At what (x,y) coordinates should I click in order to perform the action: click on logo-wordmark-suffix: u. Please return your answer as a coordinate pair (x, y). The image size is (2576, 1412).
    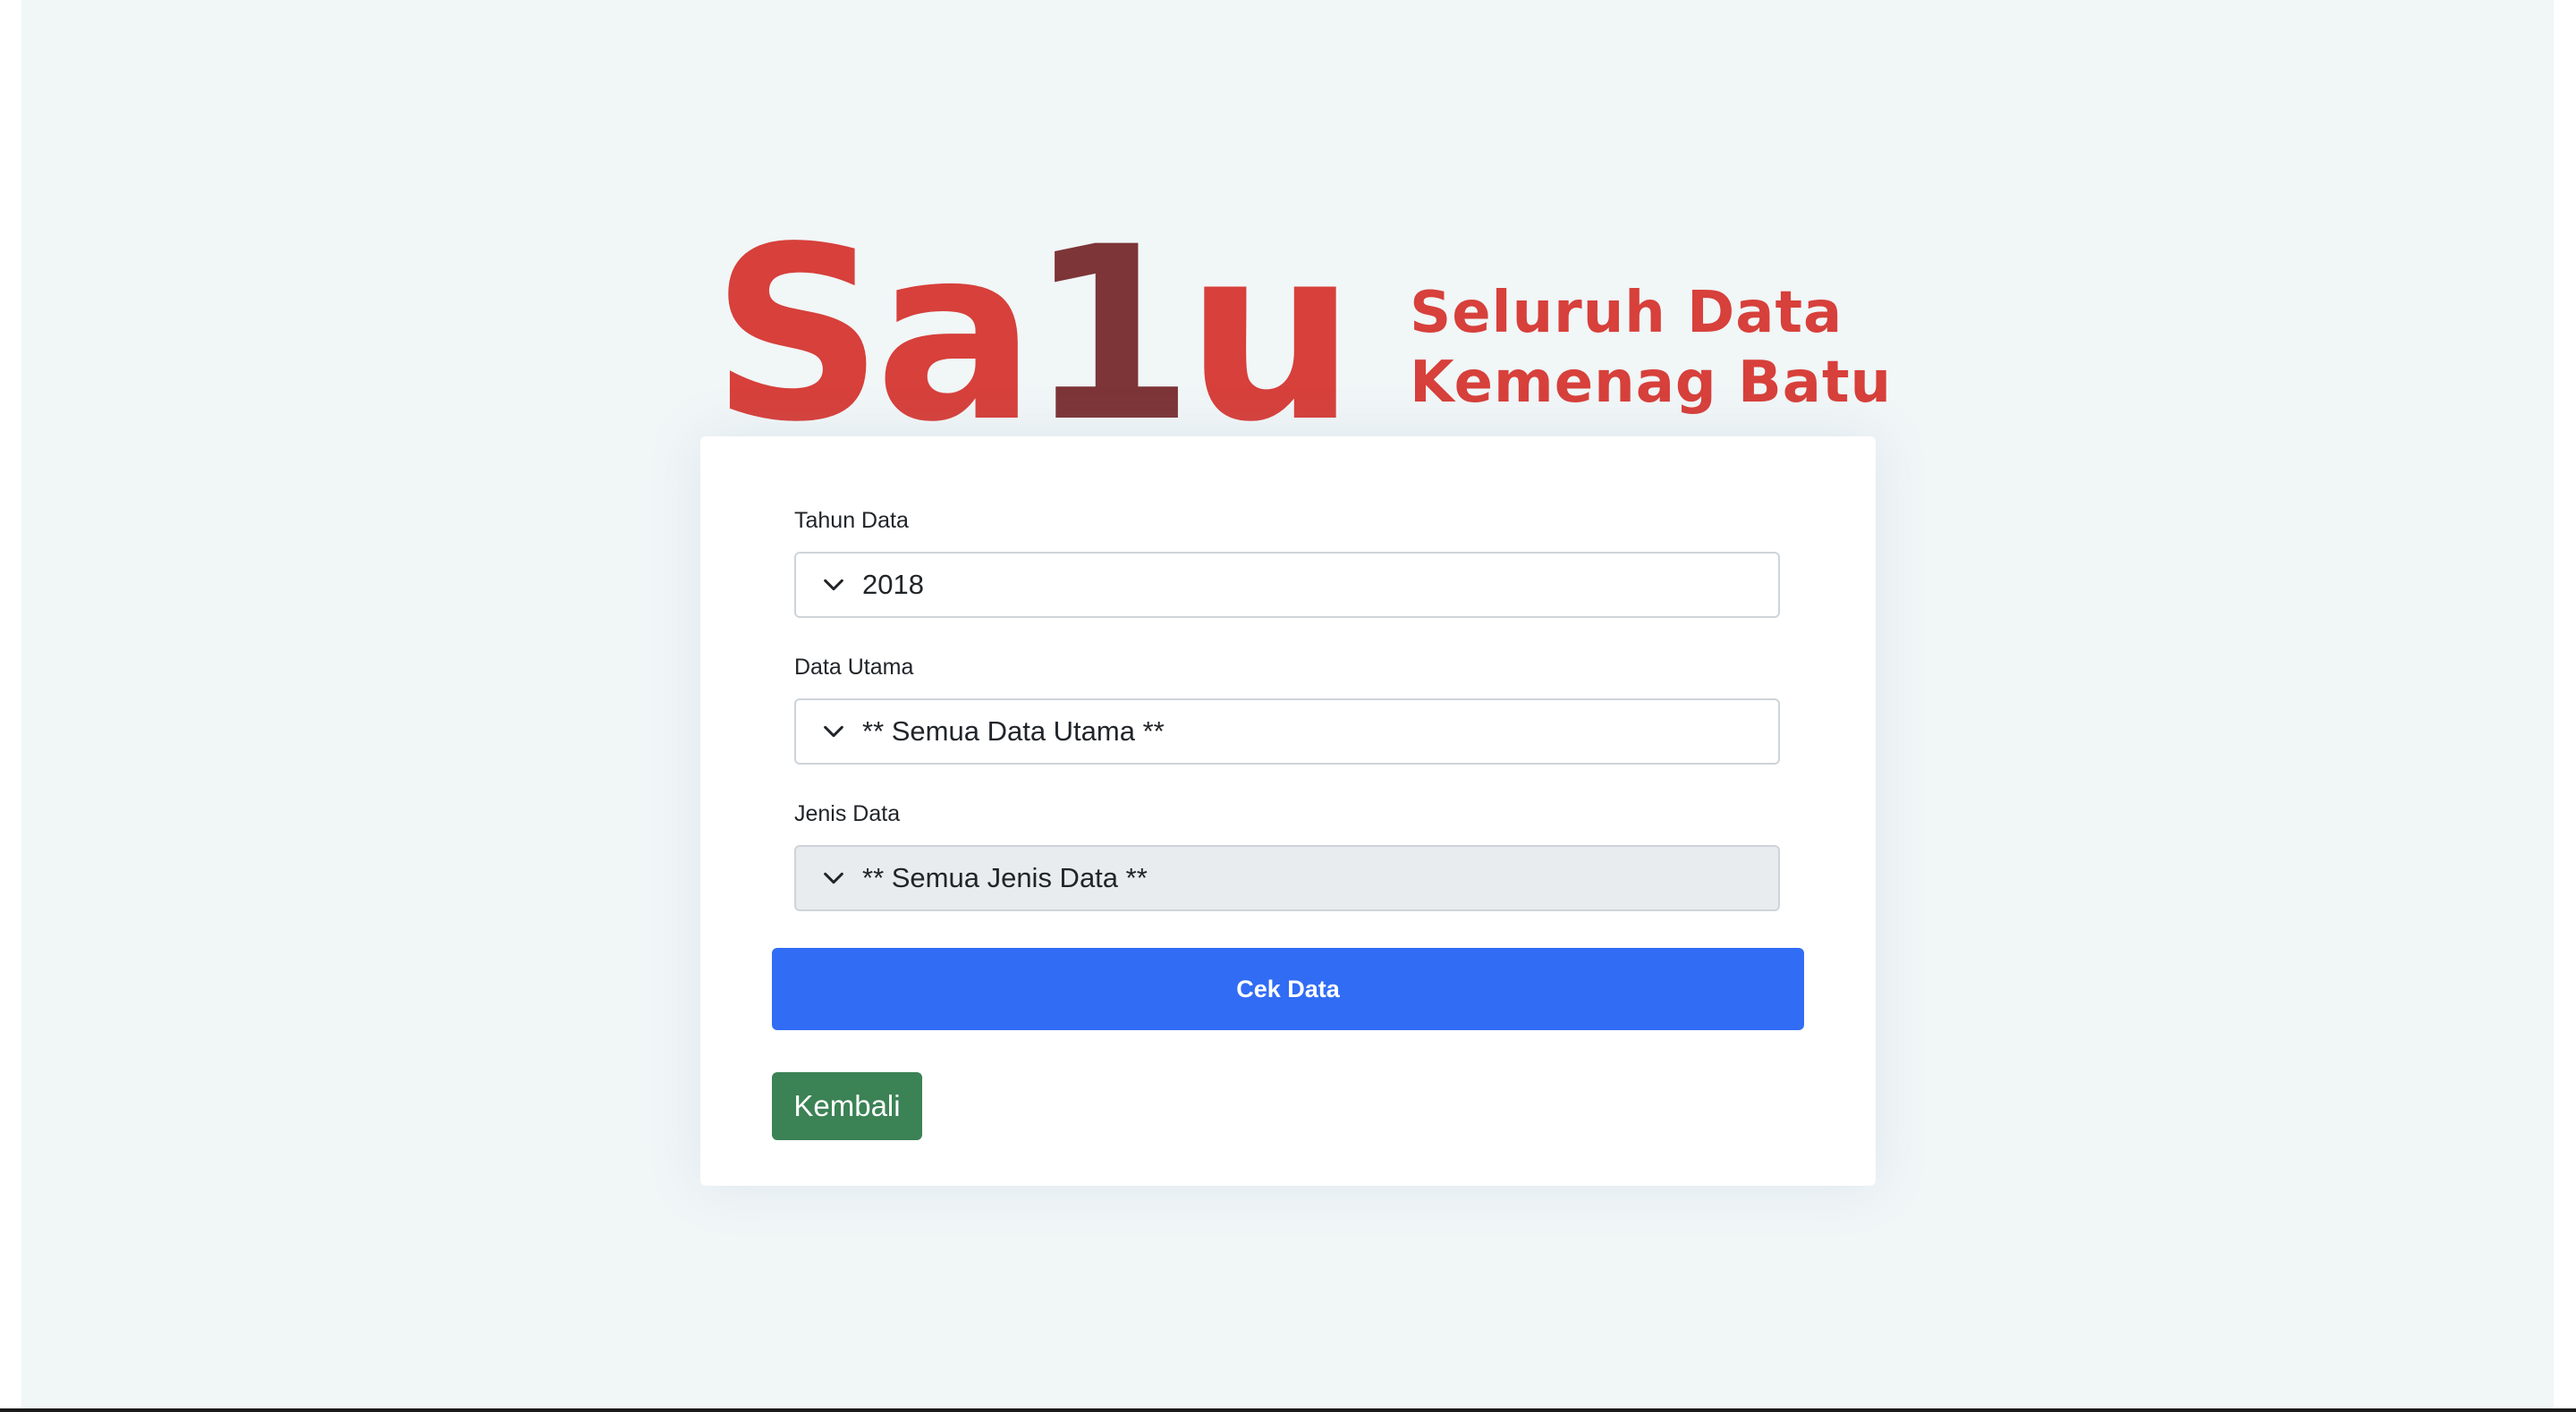
    Looking at the image, I should click on (1270, 335).